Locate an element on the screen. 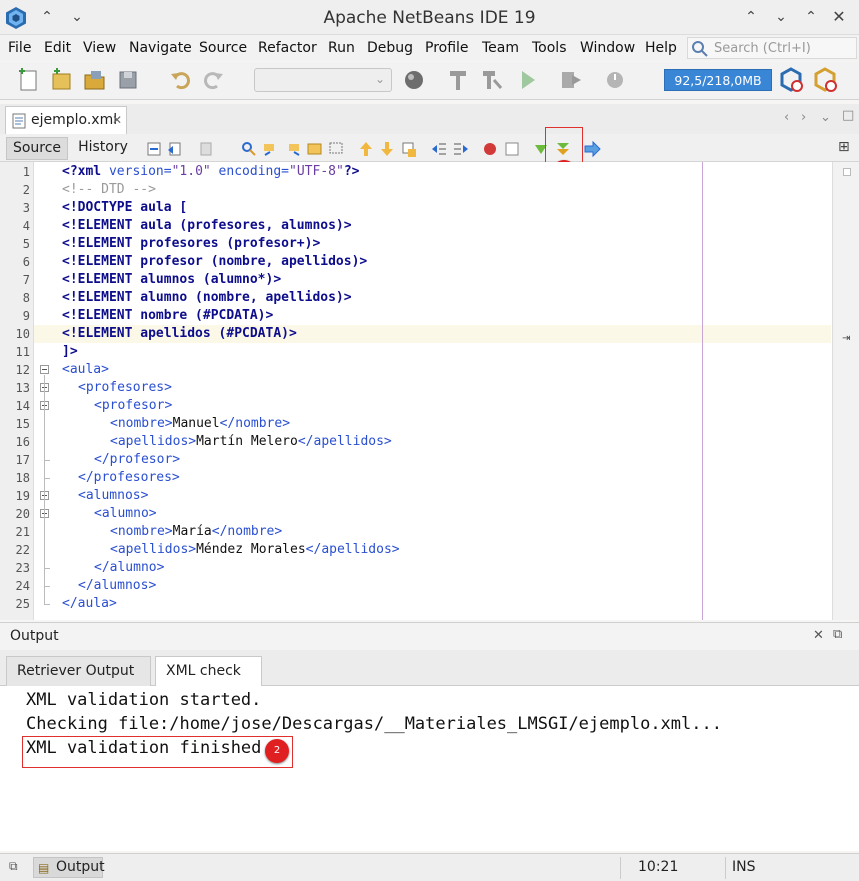 This screenshot has width=859, height=881. source-view-button: Source is located at coordinates (37, 148).